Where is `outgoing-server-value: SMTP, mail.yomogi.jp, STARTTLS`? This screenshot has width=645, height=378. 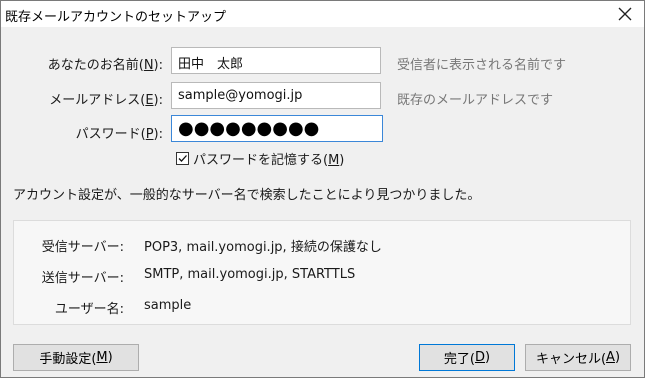
outgoing-server-value: SMTP, mail.yomogi.jp, STARTTLS is located at coordinates (250, 274).